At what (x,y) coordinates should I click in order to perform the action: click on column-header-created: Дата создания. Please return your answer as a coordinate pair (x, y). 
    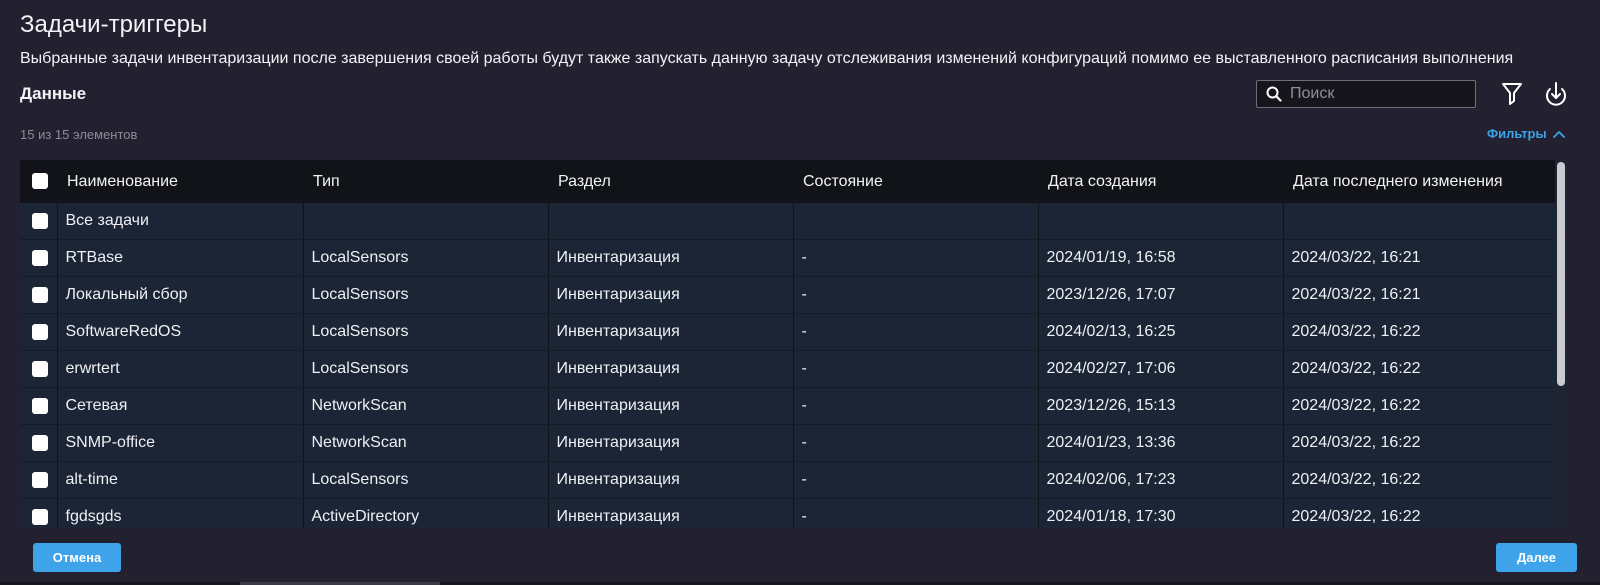
    Looking at the image, I should click on (1160, 181).